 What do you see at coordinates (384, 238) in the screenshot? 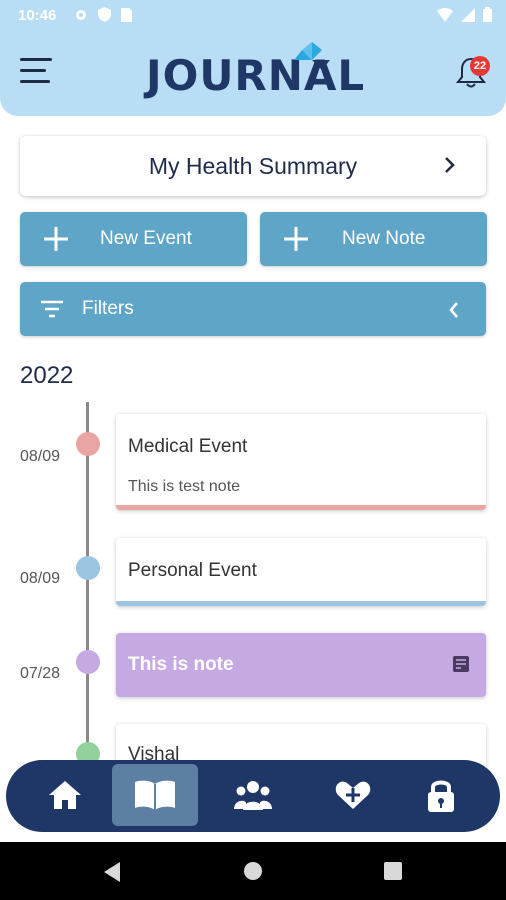
I see `new-note-label: New Note` at bounding box center [384, 238].